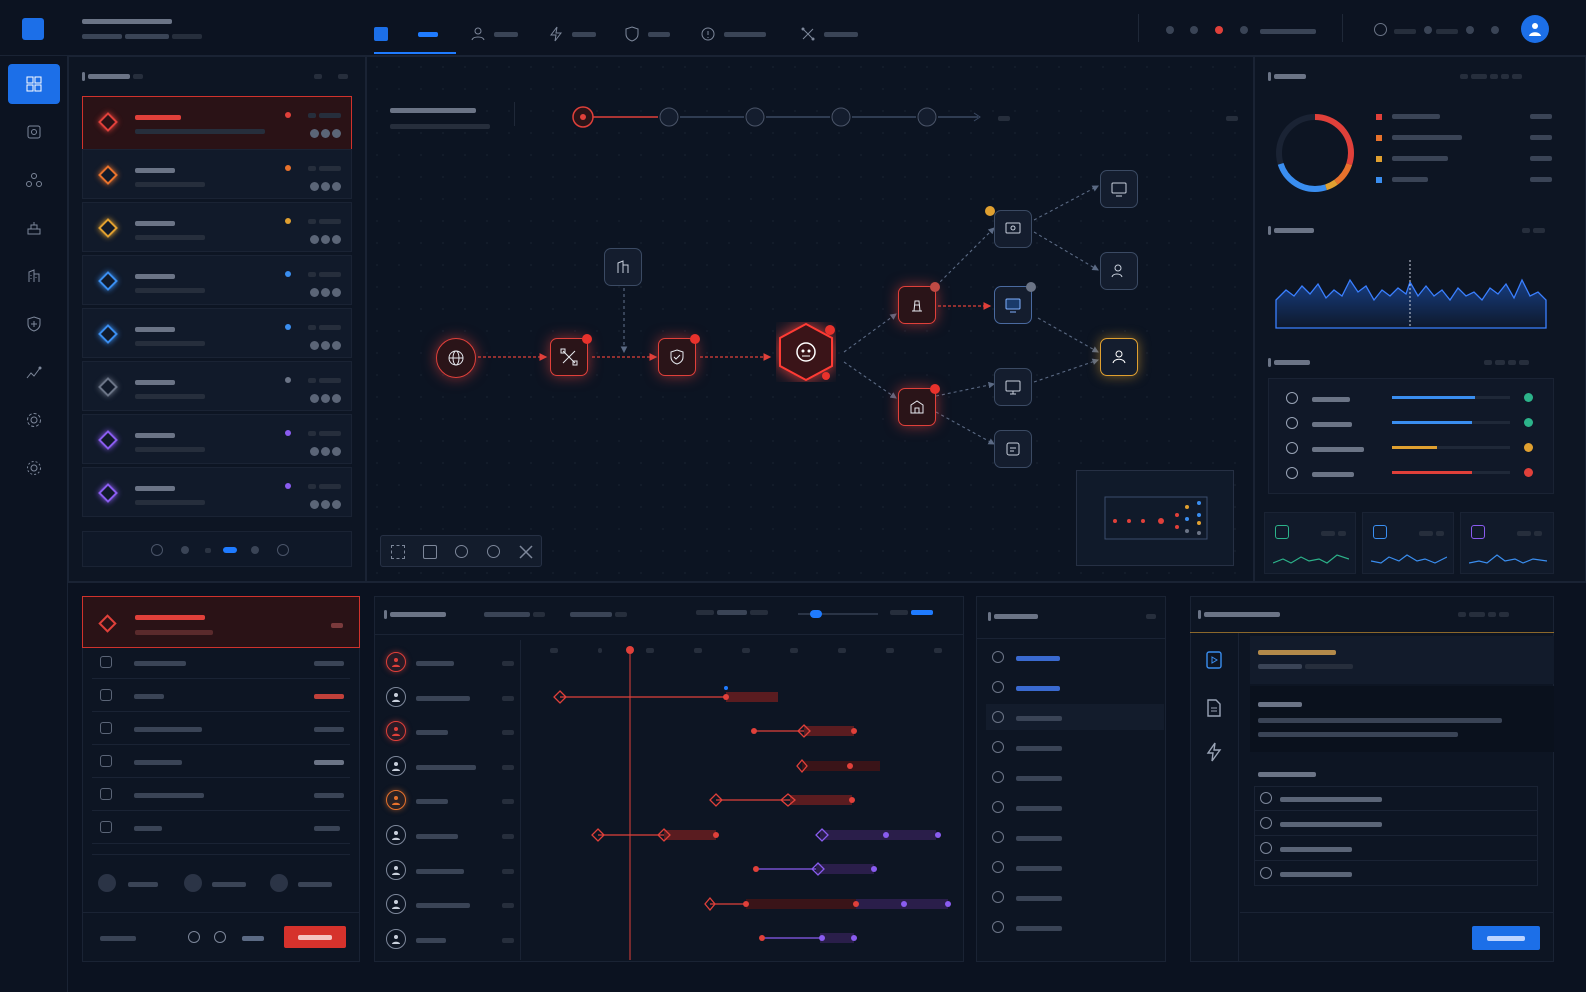  What do you see at coordinates (1533, 231) in the screenshot?
I see `activity-menu` at bounding box center [1533, 231].